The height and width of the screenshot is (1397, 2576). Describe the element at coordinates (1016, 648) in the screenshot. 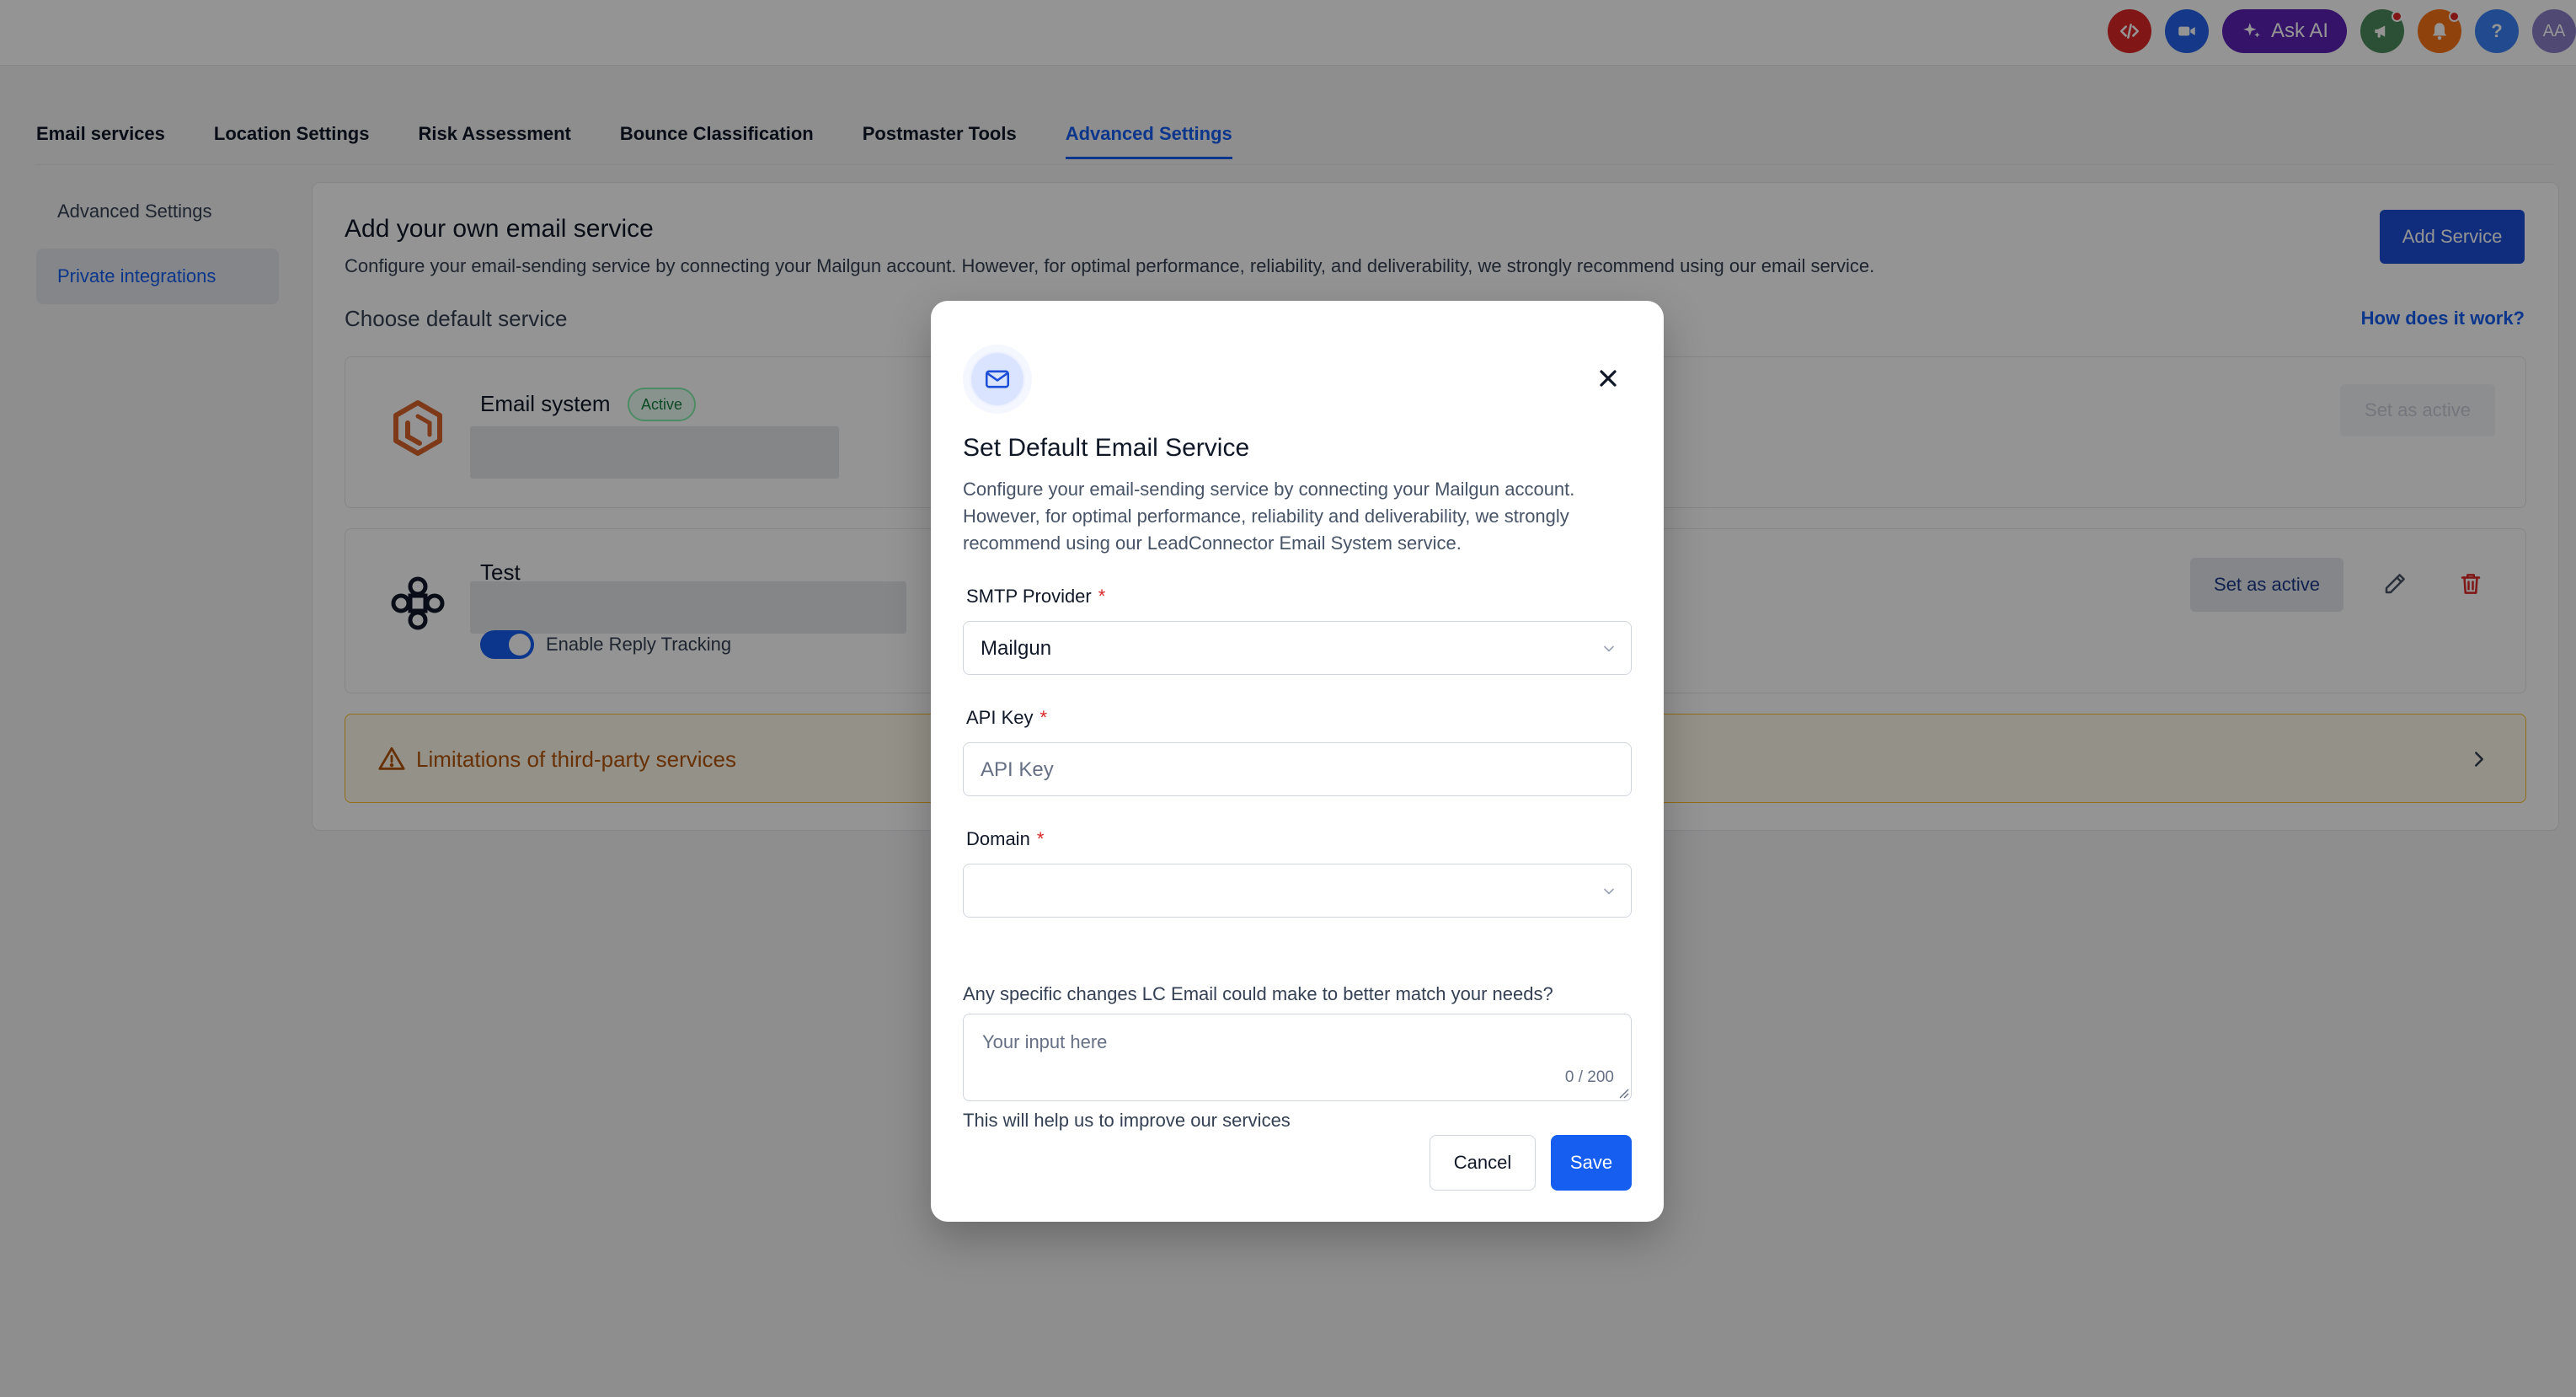

I see `smtp-provider-value: Mailgun` at that location.